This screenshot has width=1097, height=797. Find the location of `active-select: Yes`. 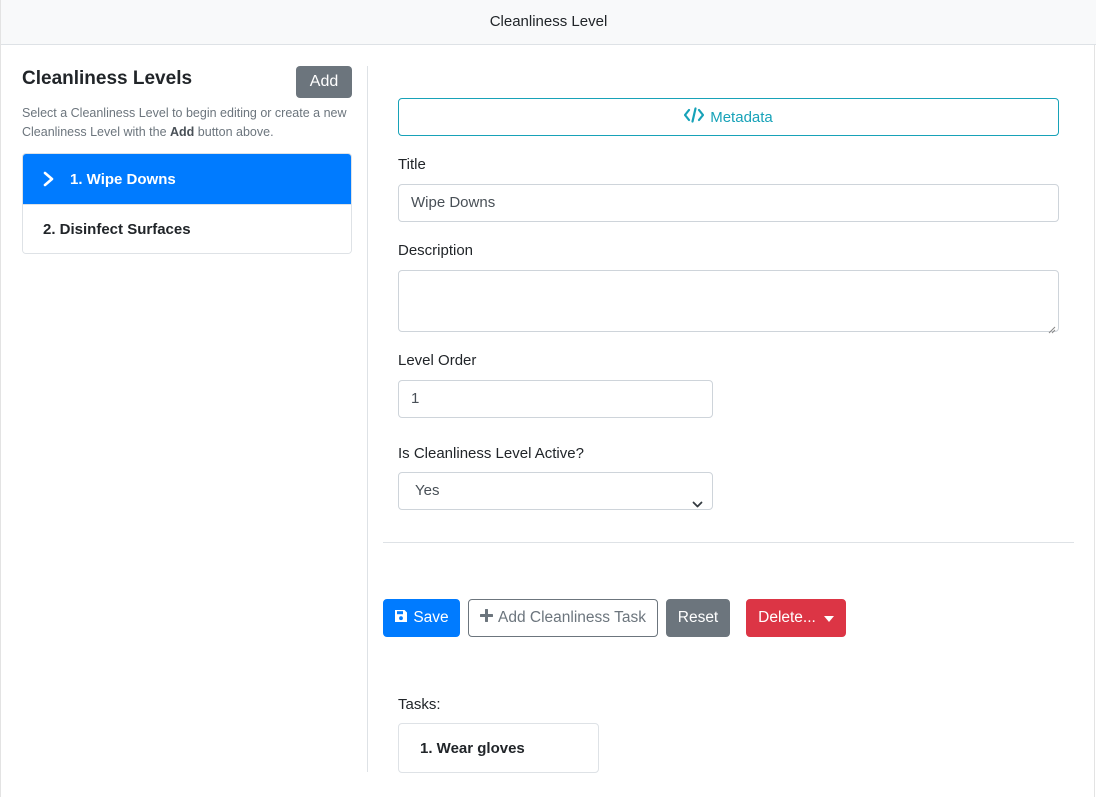

active-select: Yes is located at coordinates (555, 491).